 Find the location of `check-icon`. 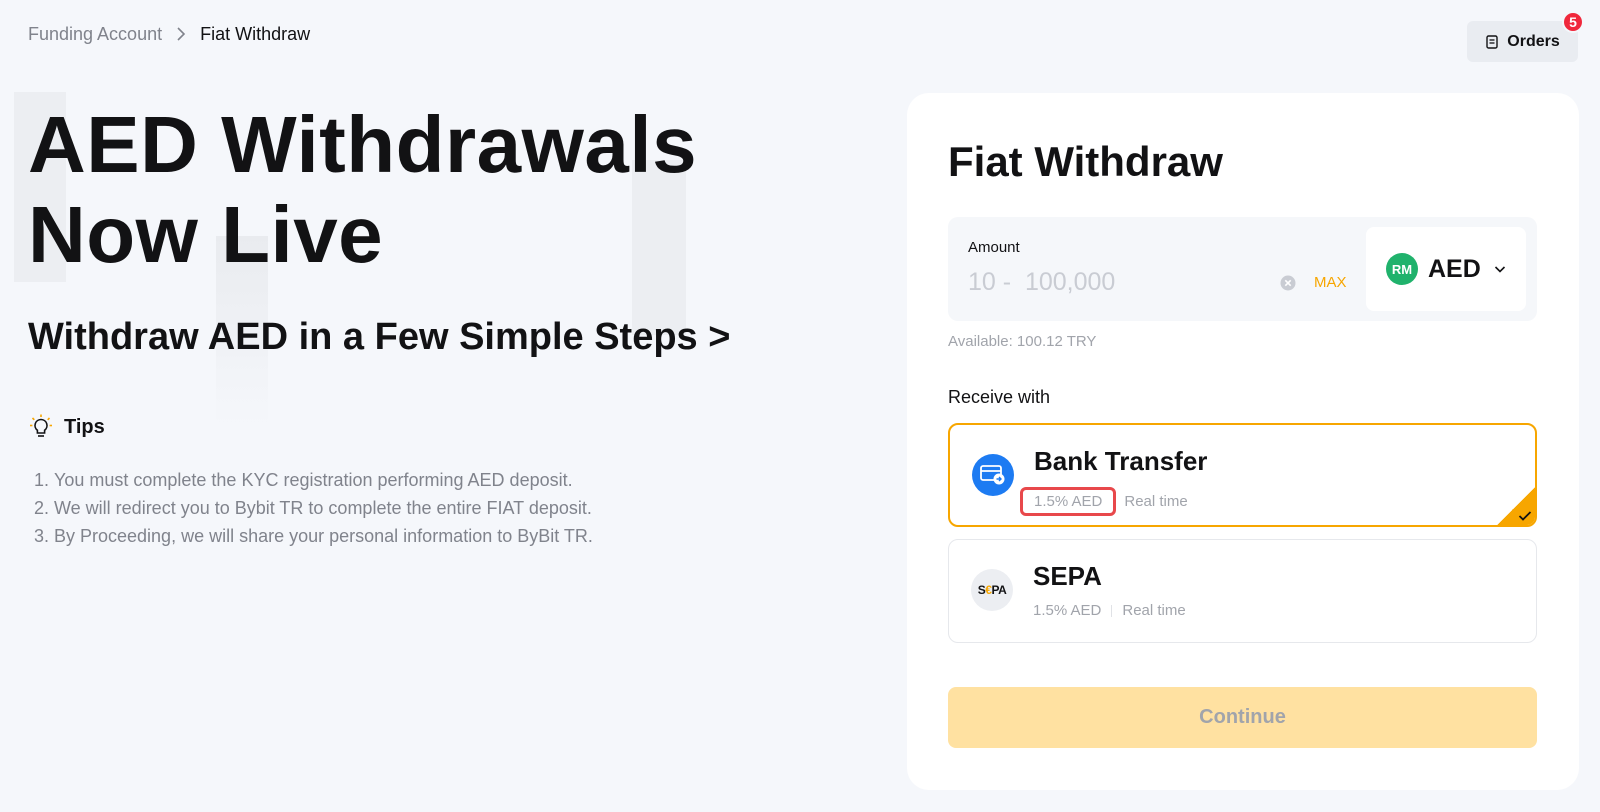

check-icon is located at coordinates (1525, 516).